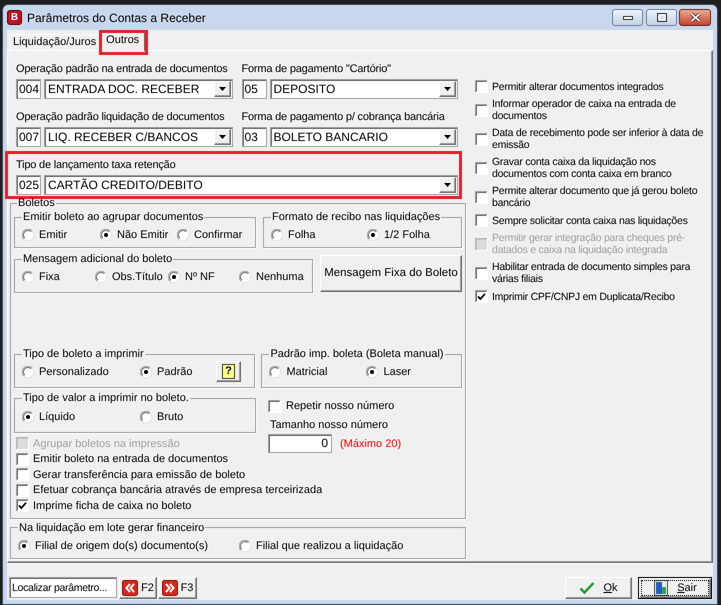 This screenshot has width=721, height=605. I want to click on checkbox-label: Gerar transferência para emissão de boleto, so click(139, 475).